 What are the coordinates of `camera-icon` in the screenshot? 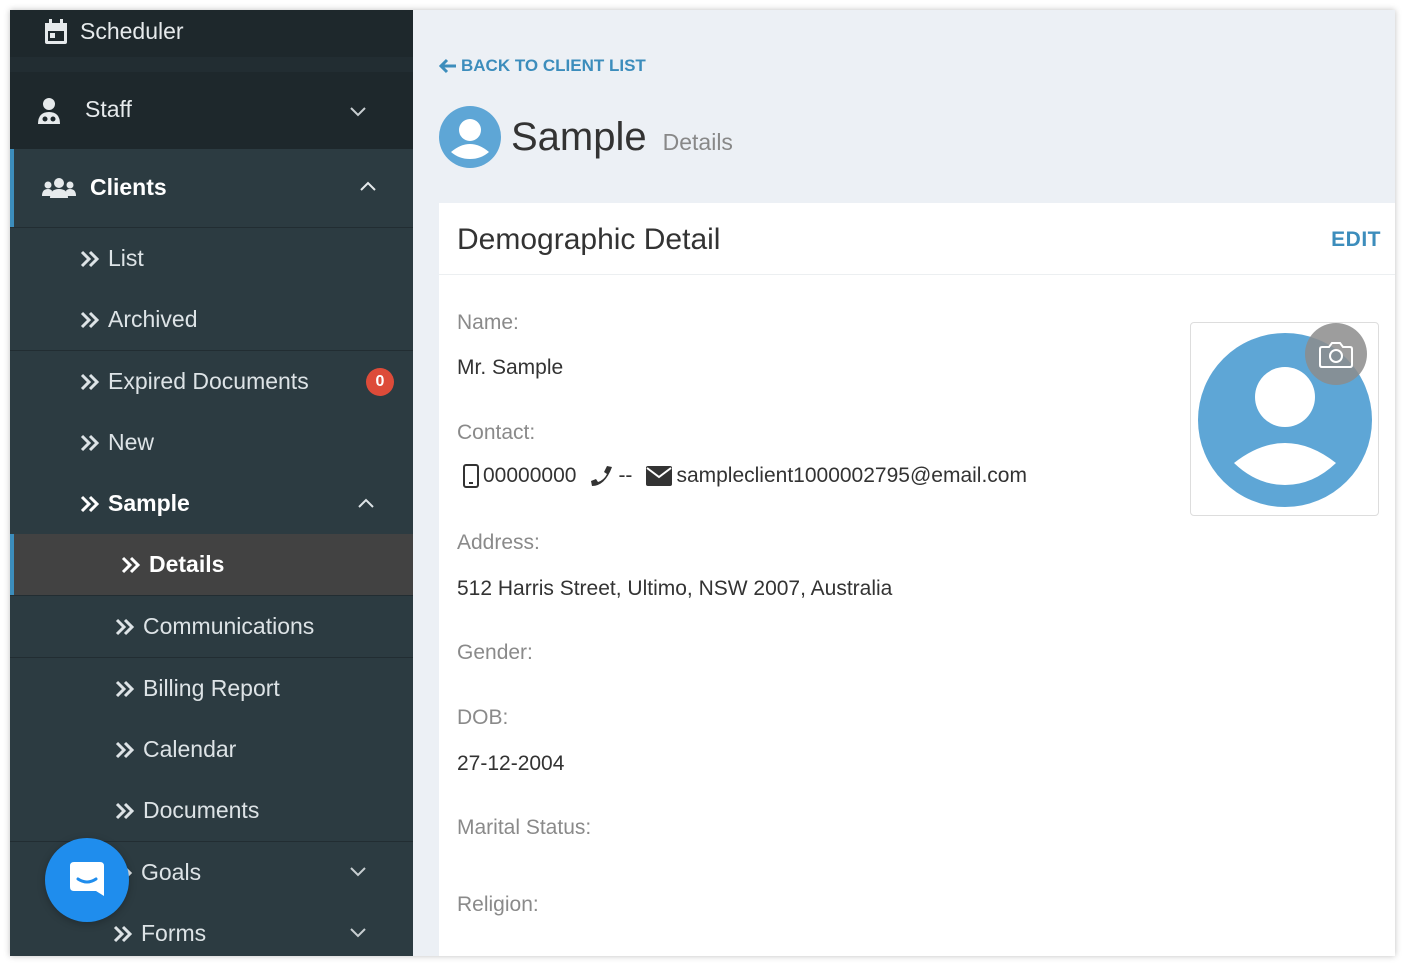 It's located at (1336, 355).